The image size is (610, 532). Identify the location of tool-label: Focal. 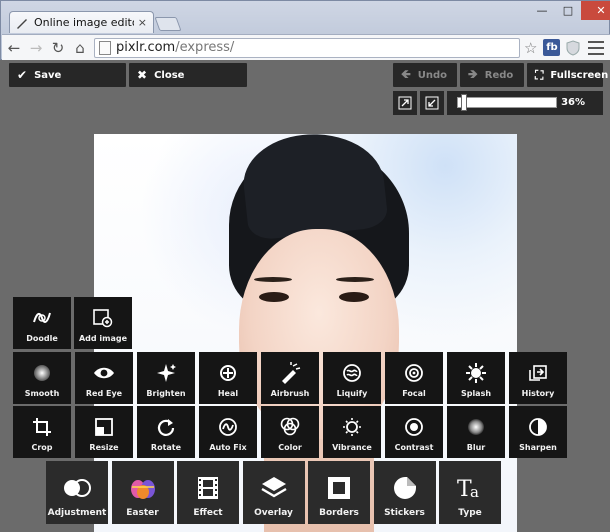
(414, 393).